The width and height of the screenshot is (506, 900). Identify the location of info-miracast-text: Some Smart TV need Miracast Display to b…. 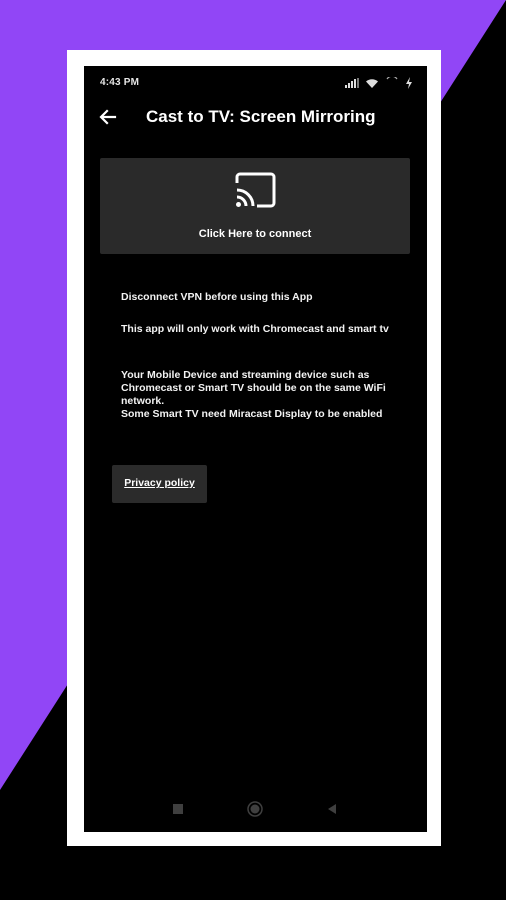
(252, 414).